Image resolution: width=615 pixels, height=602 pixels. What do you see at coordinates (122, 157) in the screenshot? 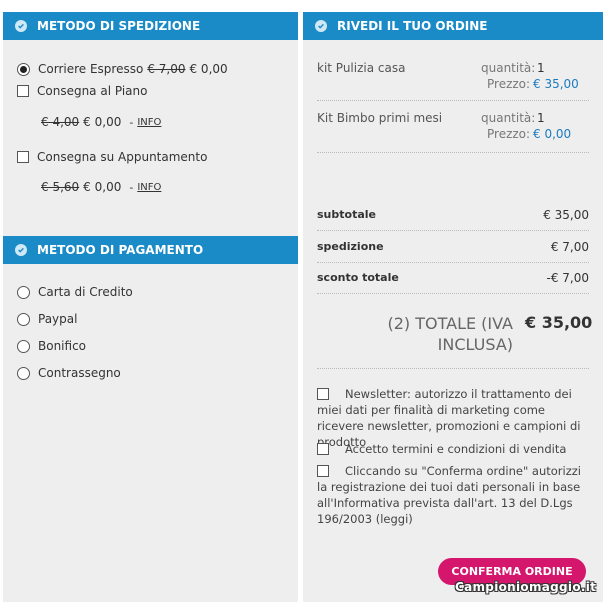
I see `shipping-option-label: Consegna su Appuntamento` at bounding box center [122, 157].